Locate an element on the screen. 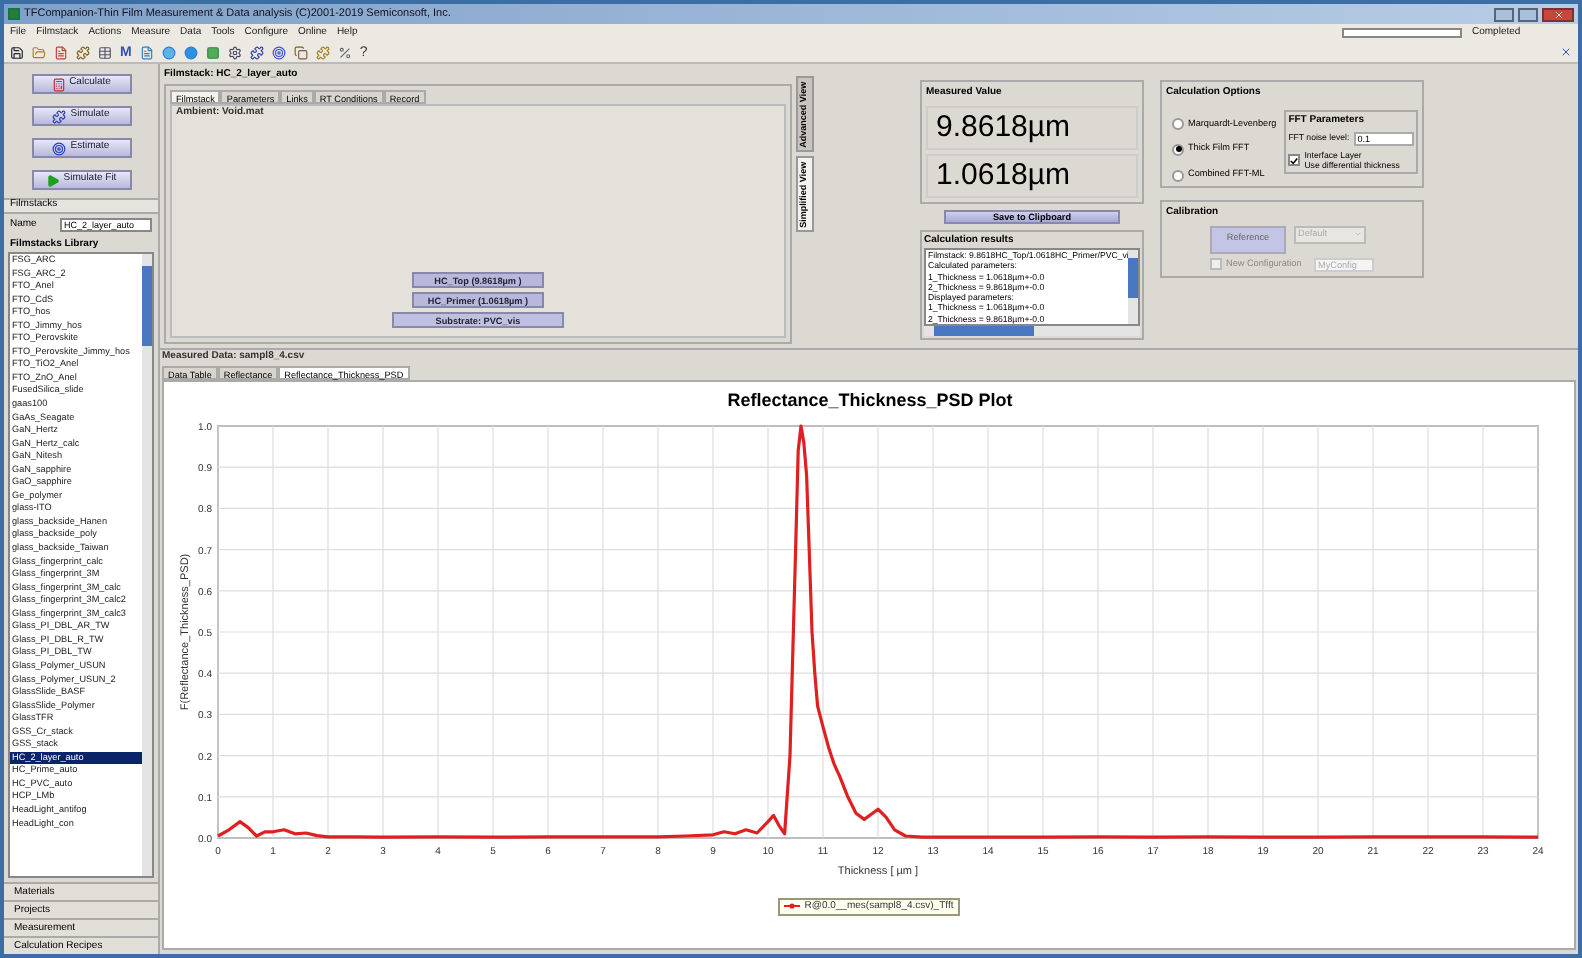 This screenshot has height=958, width=1582. checkbox is located at coordinates (1294, 160).